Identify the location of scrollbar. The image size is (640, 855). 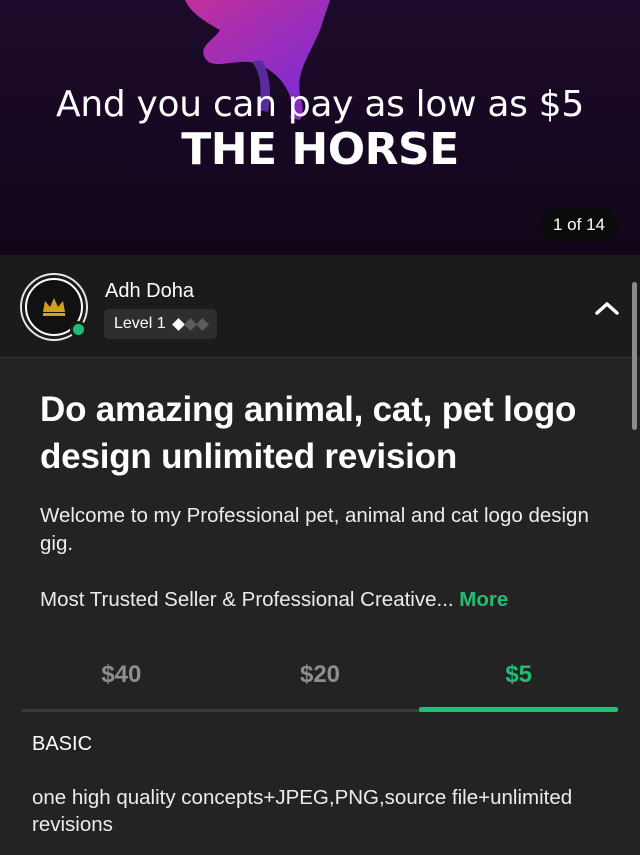
(634, 356).